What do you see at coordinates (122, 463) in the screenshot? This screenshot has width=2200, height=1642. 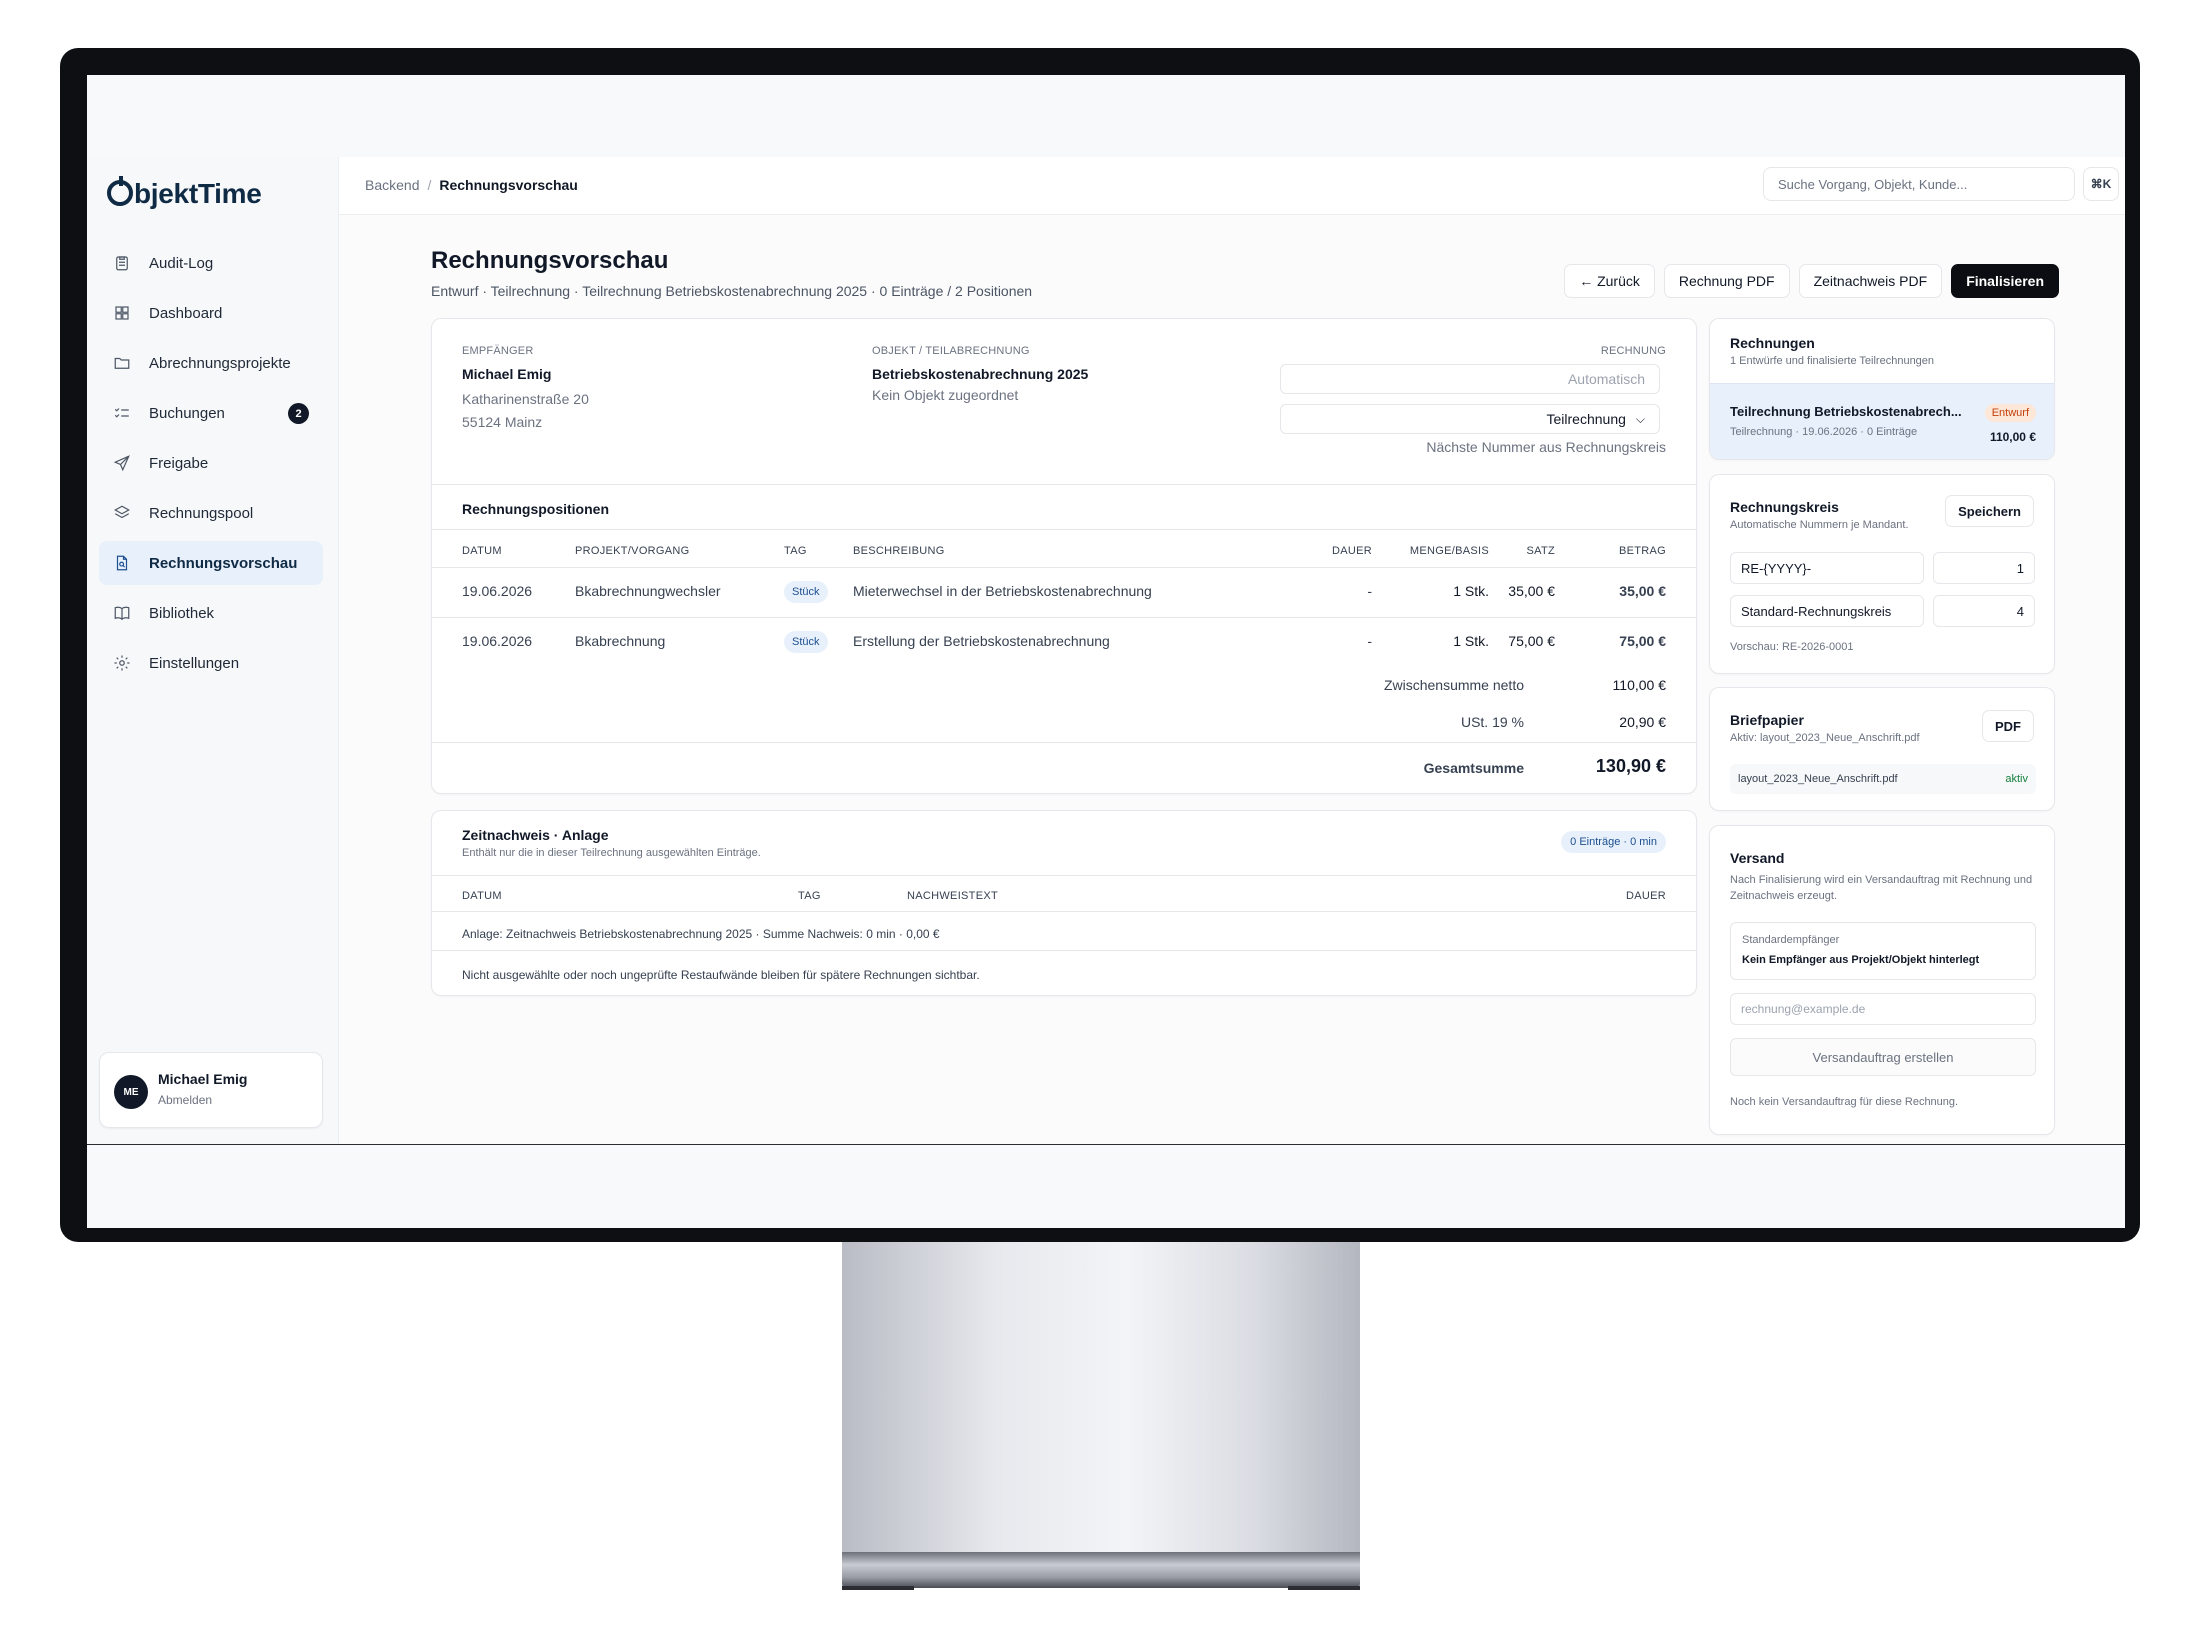 I see `send-icon` at bounding box center [122, 463].